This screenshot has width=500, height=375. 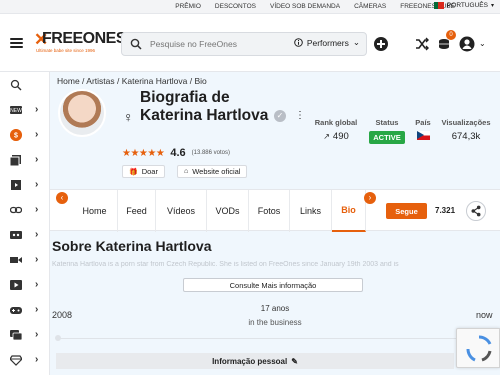 What do you see at coordinates (349, 211) in the screenshot?
I see `tab-bio: Bio` at bounding box center [349, 211].